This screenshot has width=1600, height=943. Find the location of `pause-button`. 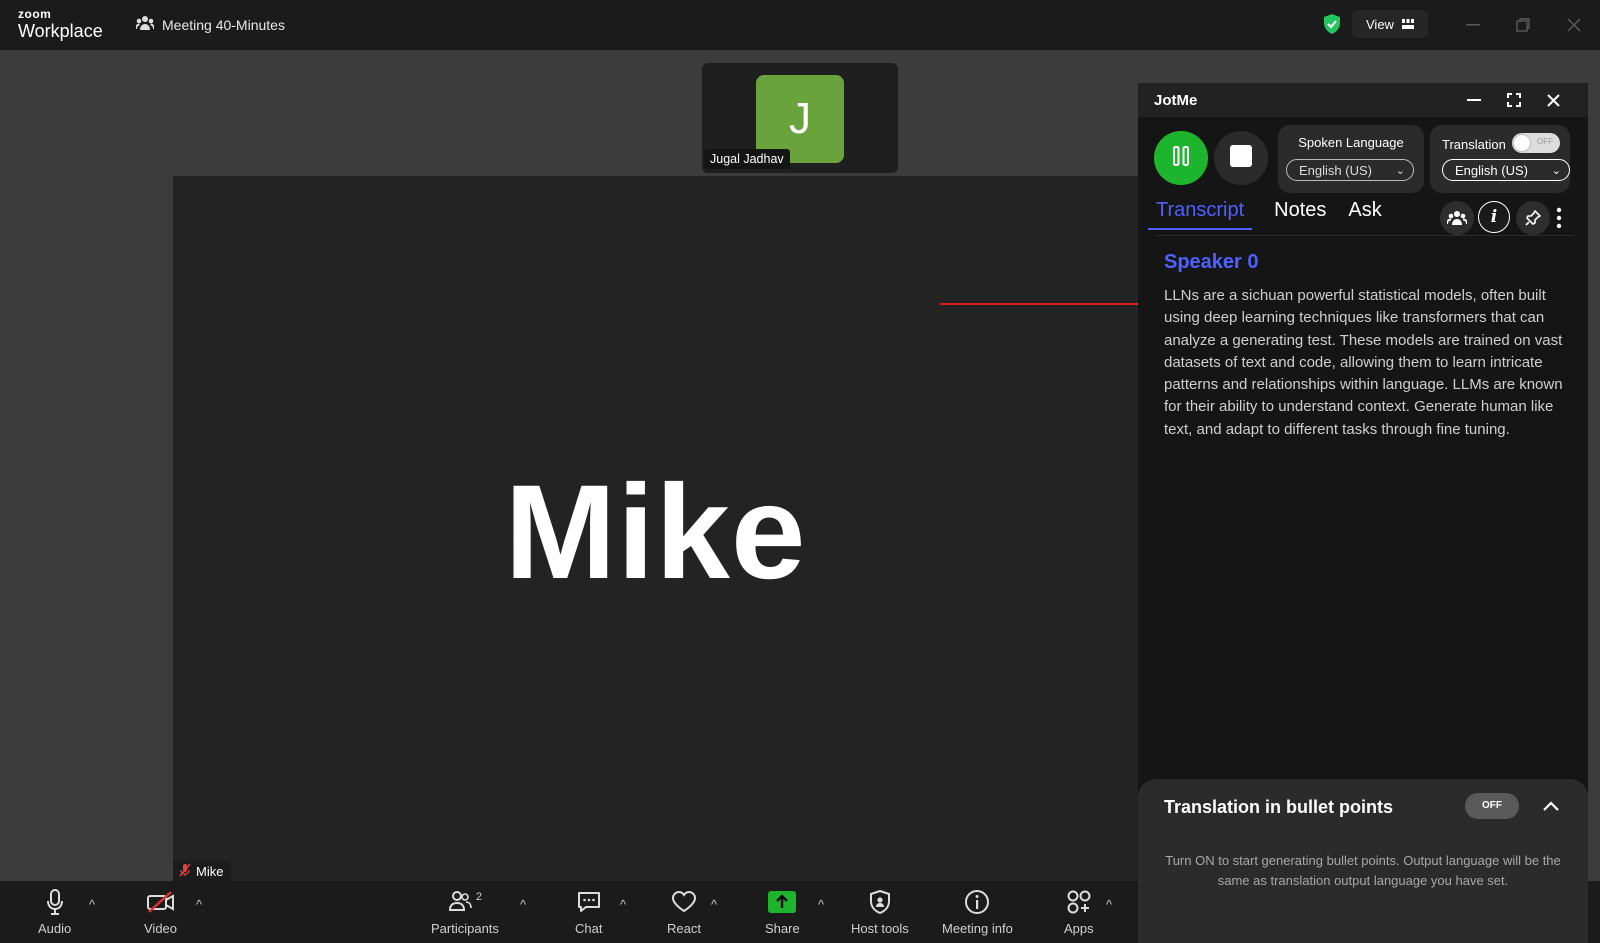

pause-button is located at coordinates (1181, 158).